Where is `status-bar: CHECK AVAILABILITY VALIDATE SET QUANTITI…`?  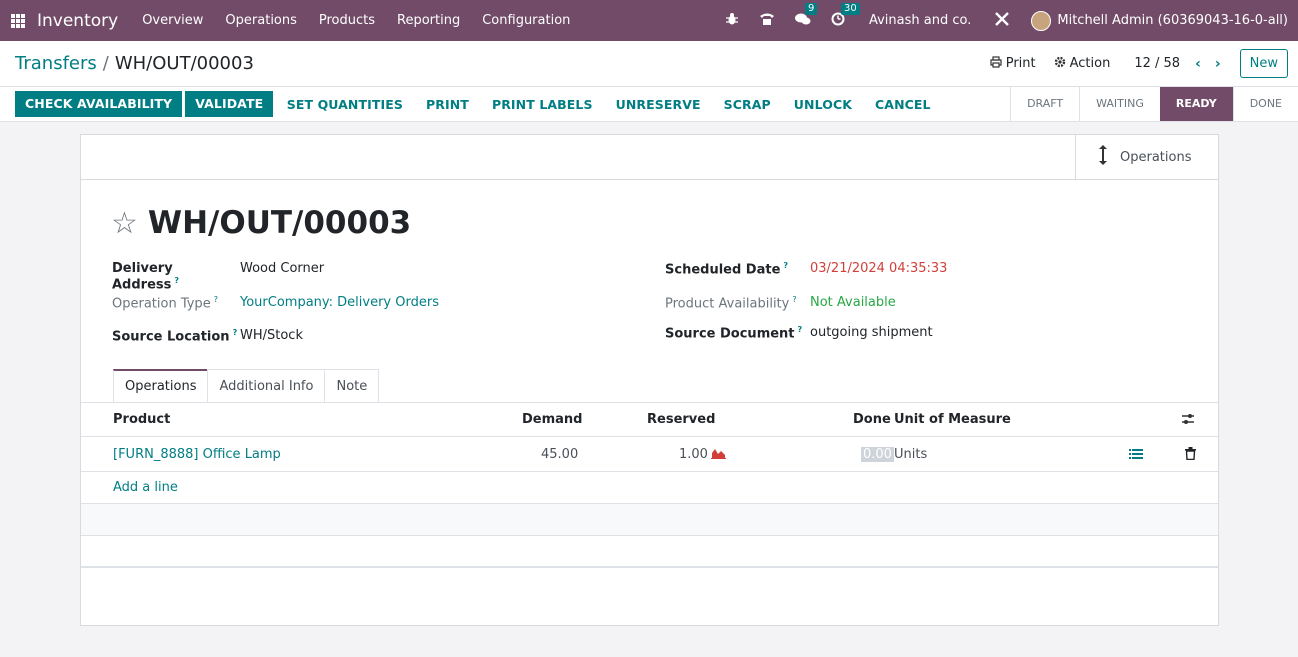 status-bar: CHECK AVAILABILITY VALIDATE SET QUANTITI… is located at coordinates (649, 104).